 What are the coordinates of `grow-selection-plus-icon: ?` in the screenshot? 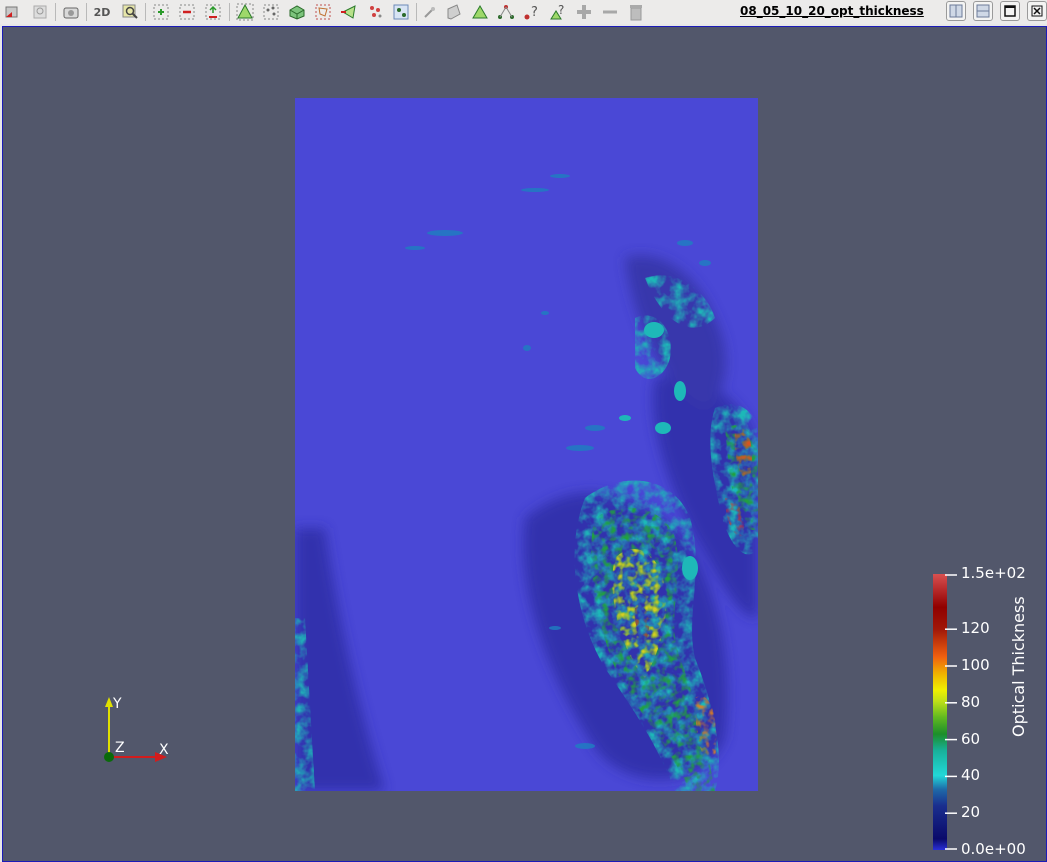 It's located at (558, 12).